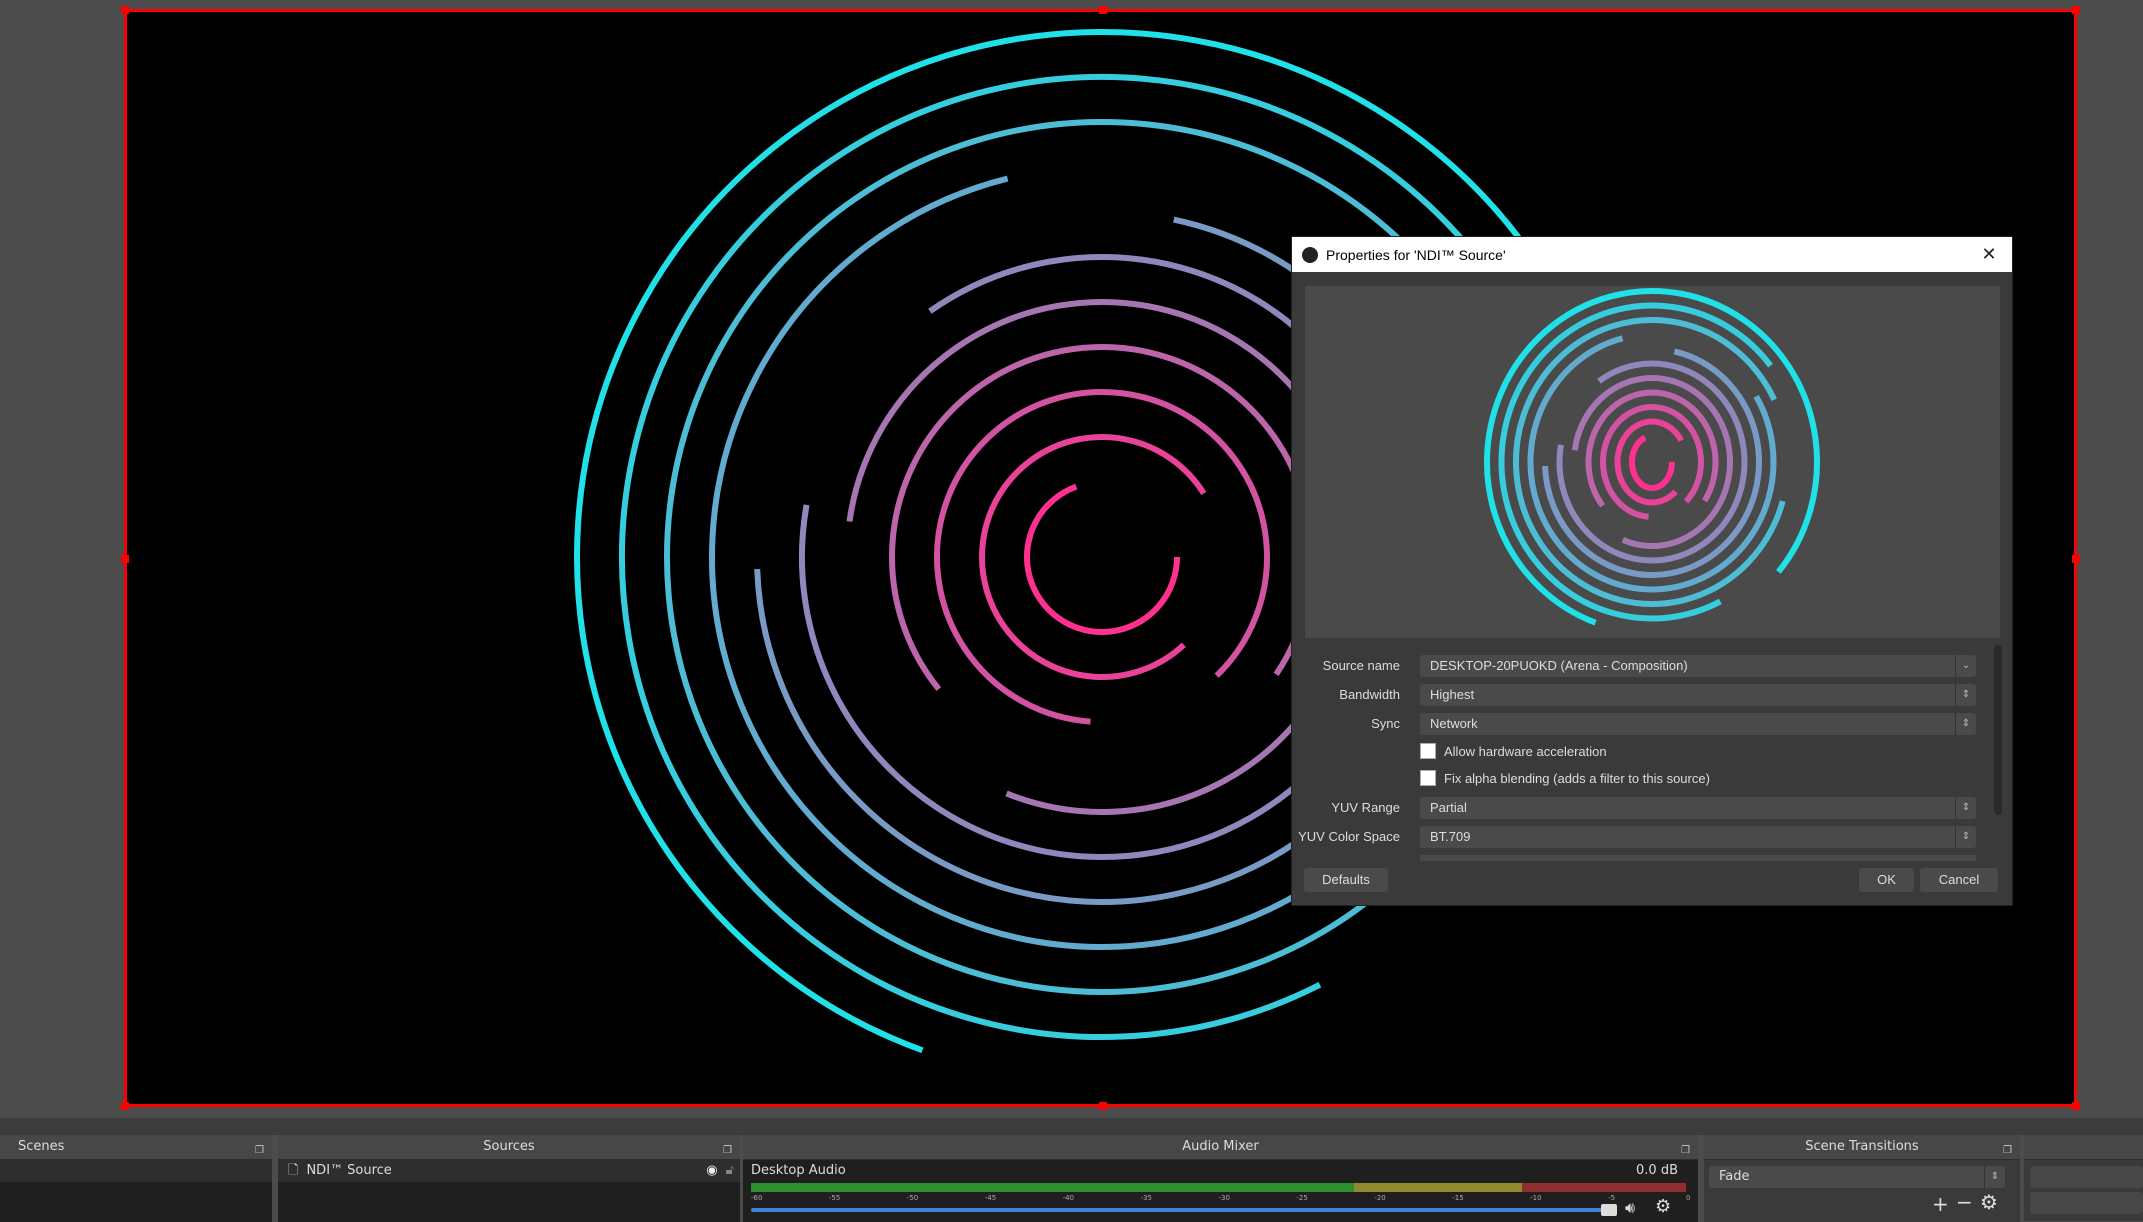  I want to click on resize-handle-bl, so click(125, 1106).